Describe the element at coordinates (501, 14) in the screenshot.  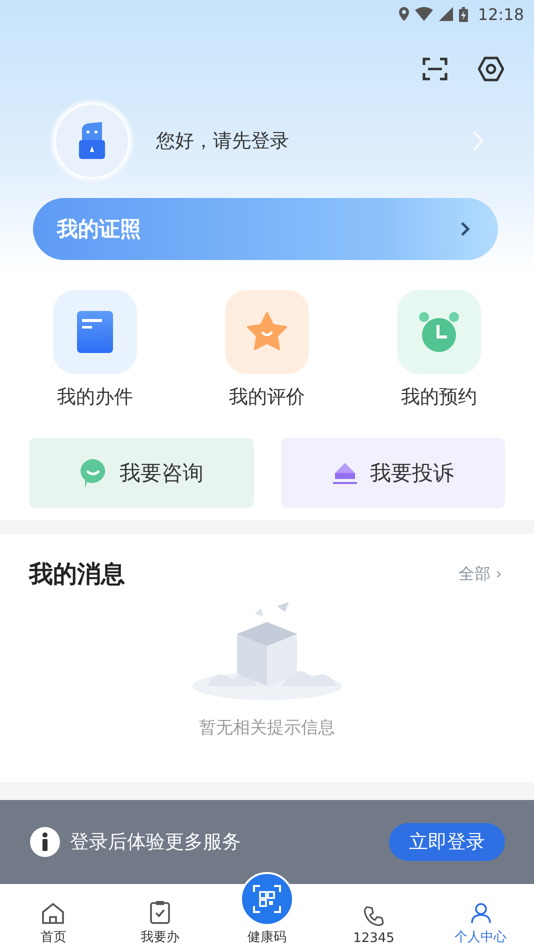
I see `status-time: 12:18` at that location.